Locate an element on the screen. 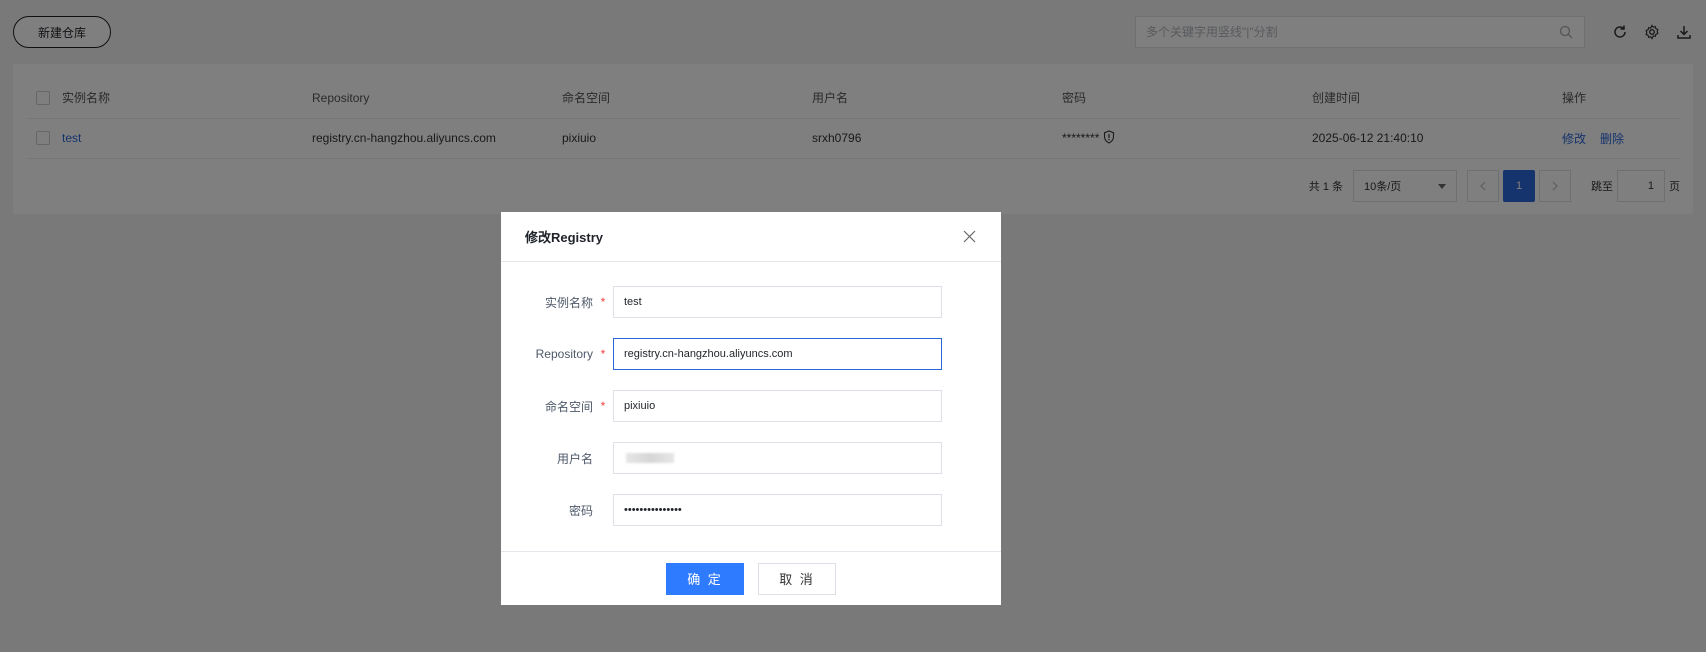 The image size is (1706, 652). form-row-name: 实例名称 * test is located at coordinates (751, 302).